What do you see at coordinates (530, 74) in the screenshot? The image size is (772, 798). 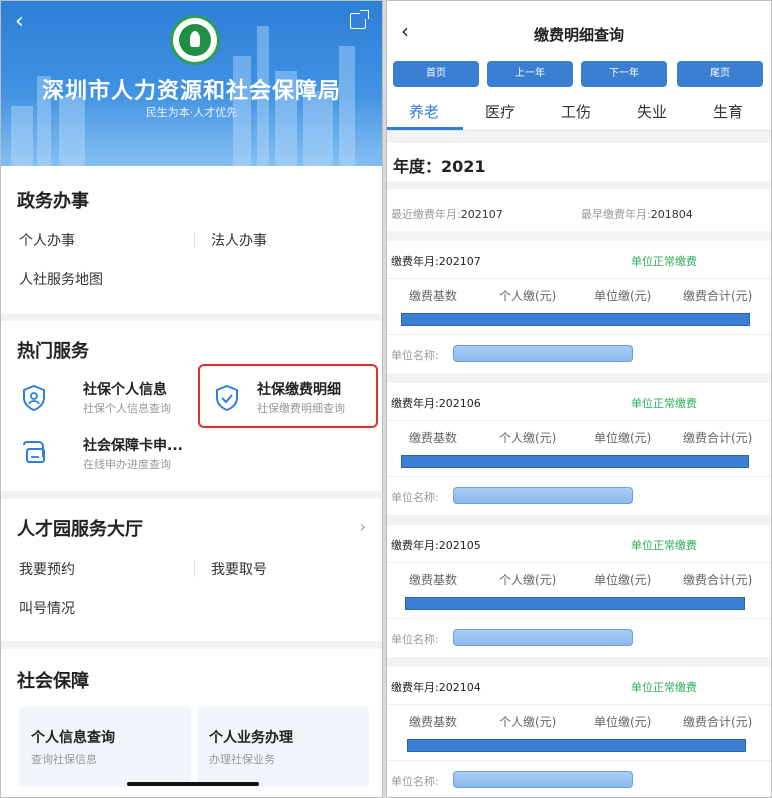 I see `prev-year-button: 上一年` at bounding box center [530, 74].